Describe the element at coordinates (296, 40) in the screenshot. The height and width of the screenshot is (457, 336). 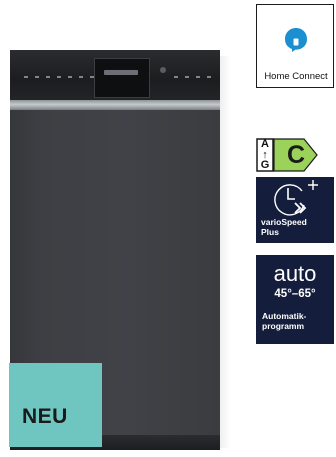
I see `home-connect-icon` at that location.